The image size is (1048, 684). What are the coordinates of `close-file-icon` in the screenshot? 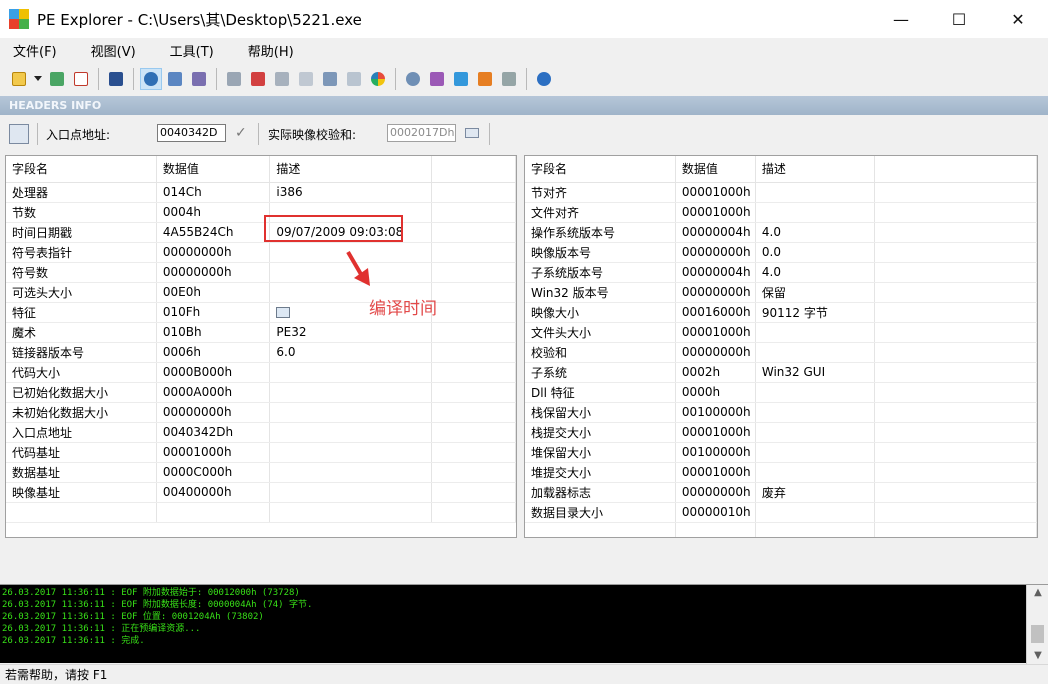 It's located at (81, 79).